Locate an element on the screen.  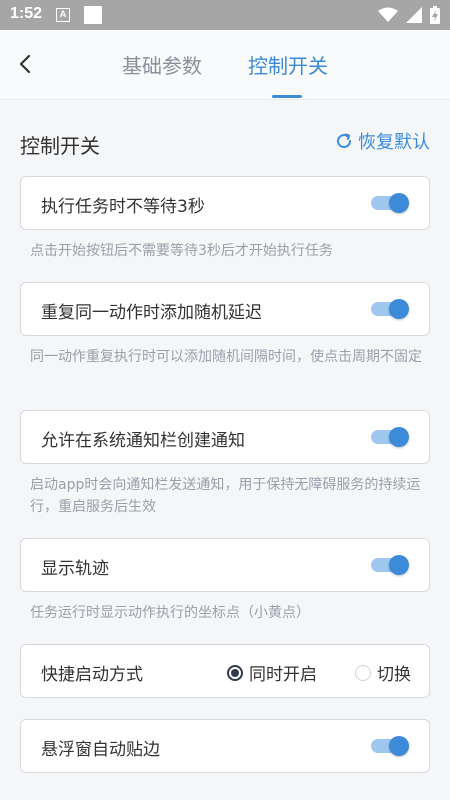
float-snap-toggle is located at coordinates (390, 746).